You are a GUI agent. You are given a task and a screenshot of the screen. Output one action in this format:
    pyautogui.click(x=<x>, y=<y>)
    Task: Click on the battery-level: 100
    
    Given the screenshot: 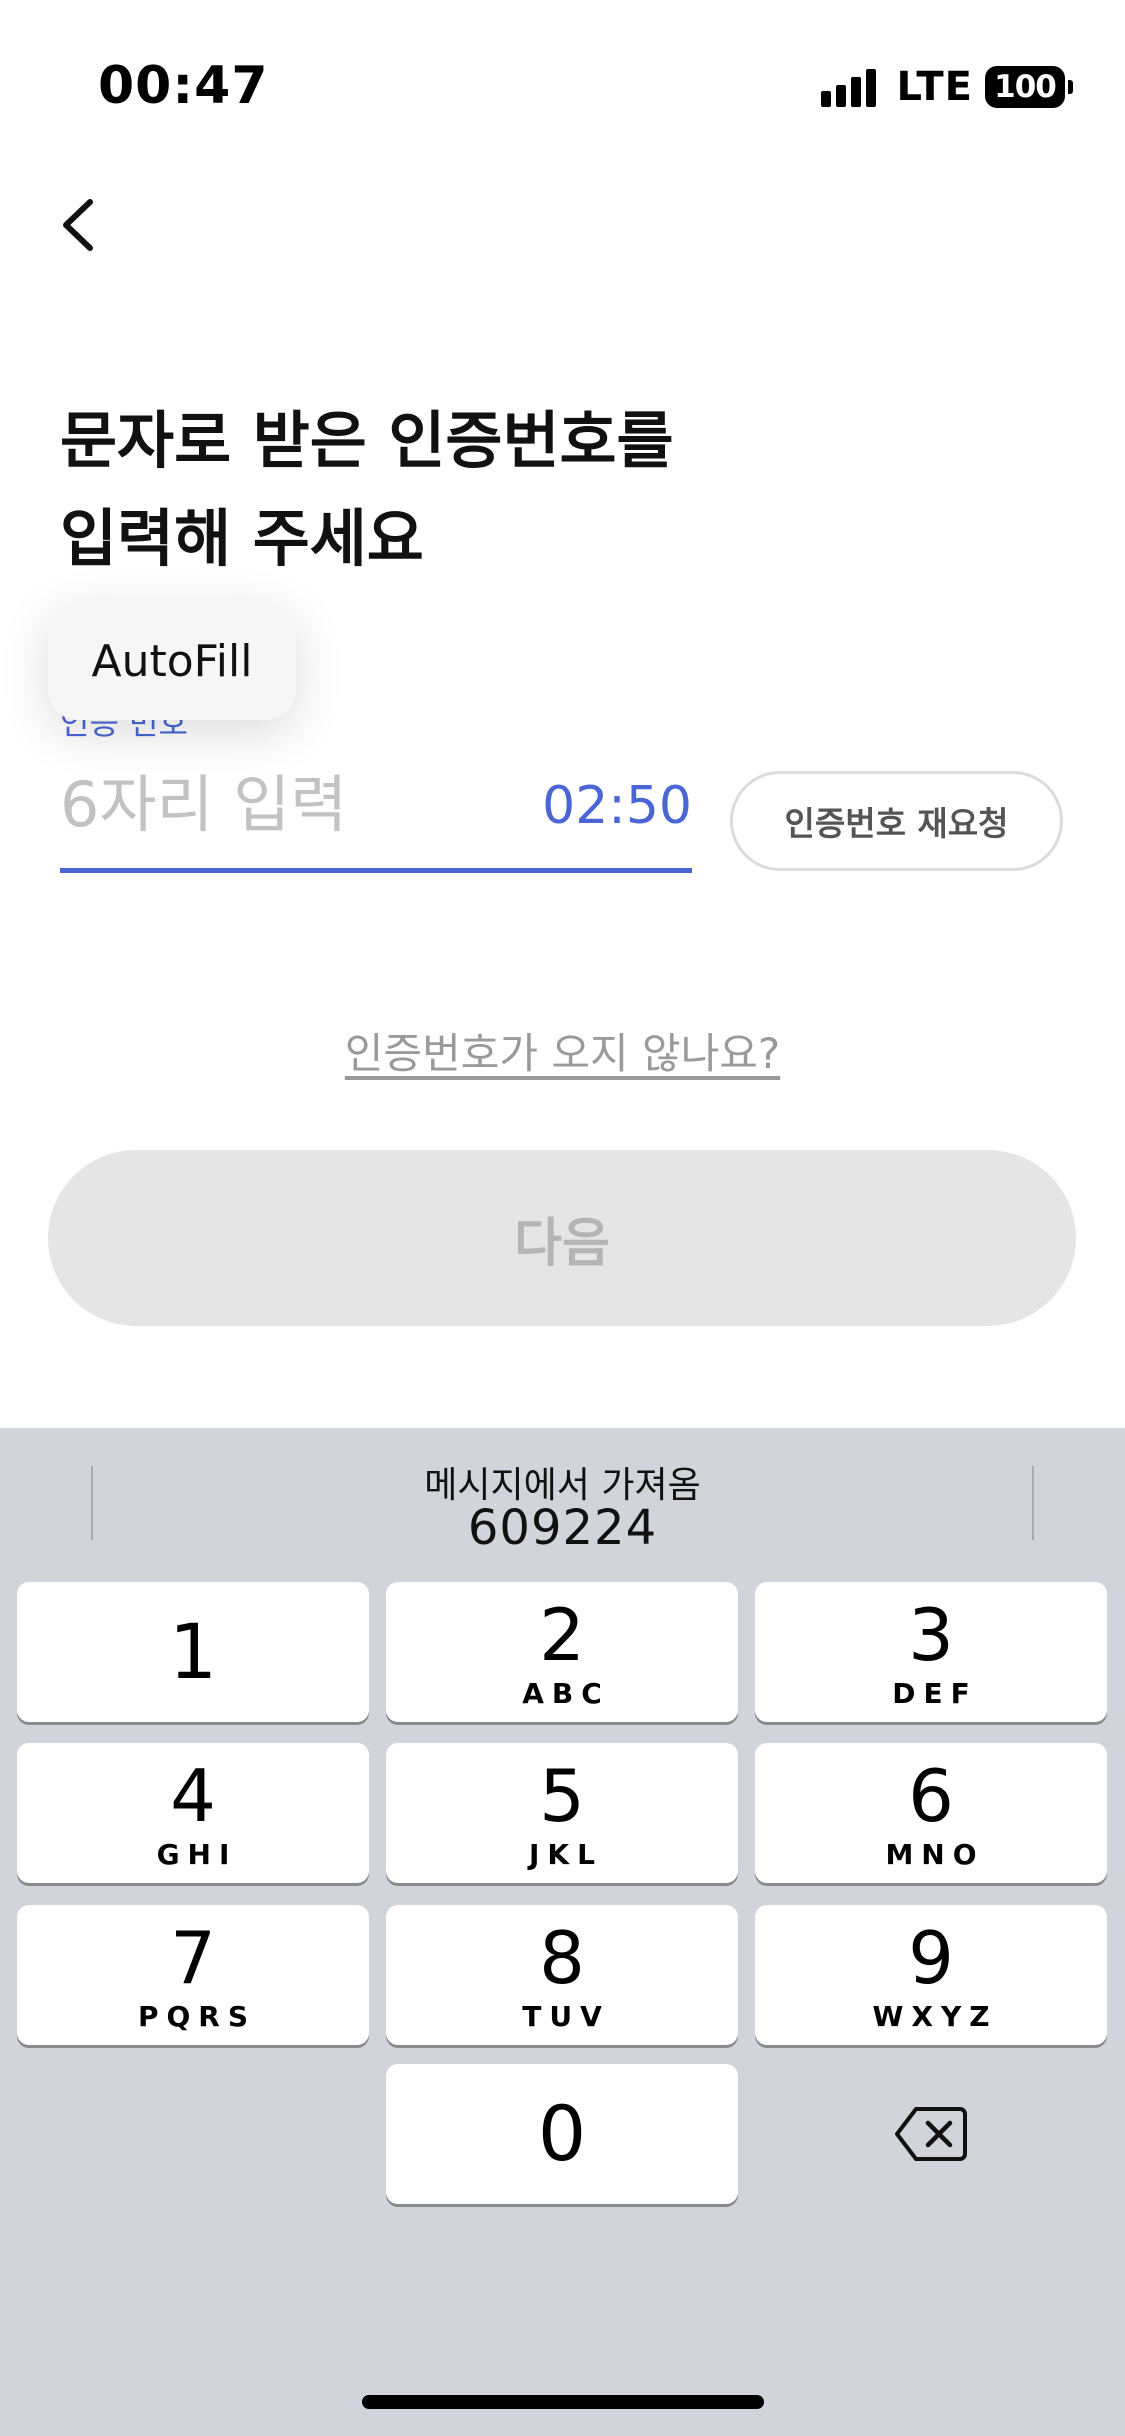 What is the action you would take?
    pyautogui.click(x=1025, y=87)
    